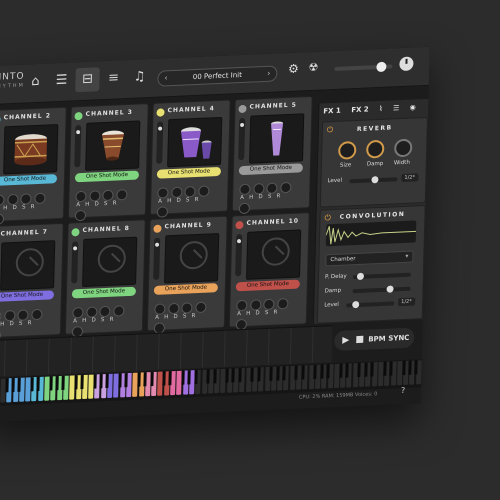  What do you see at coordinates (396, 108) in the screenshot?
I see `list-icon: ☰` at bounding box center [396, 108].